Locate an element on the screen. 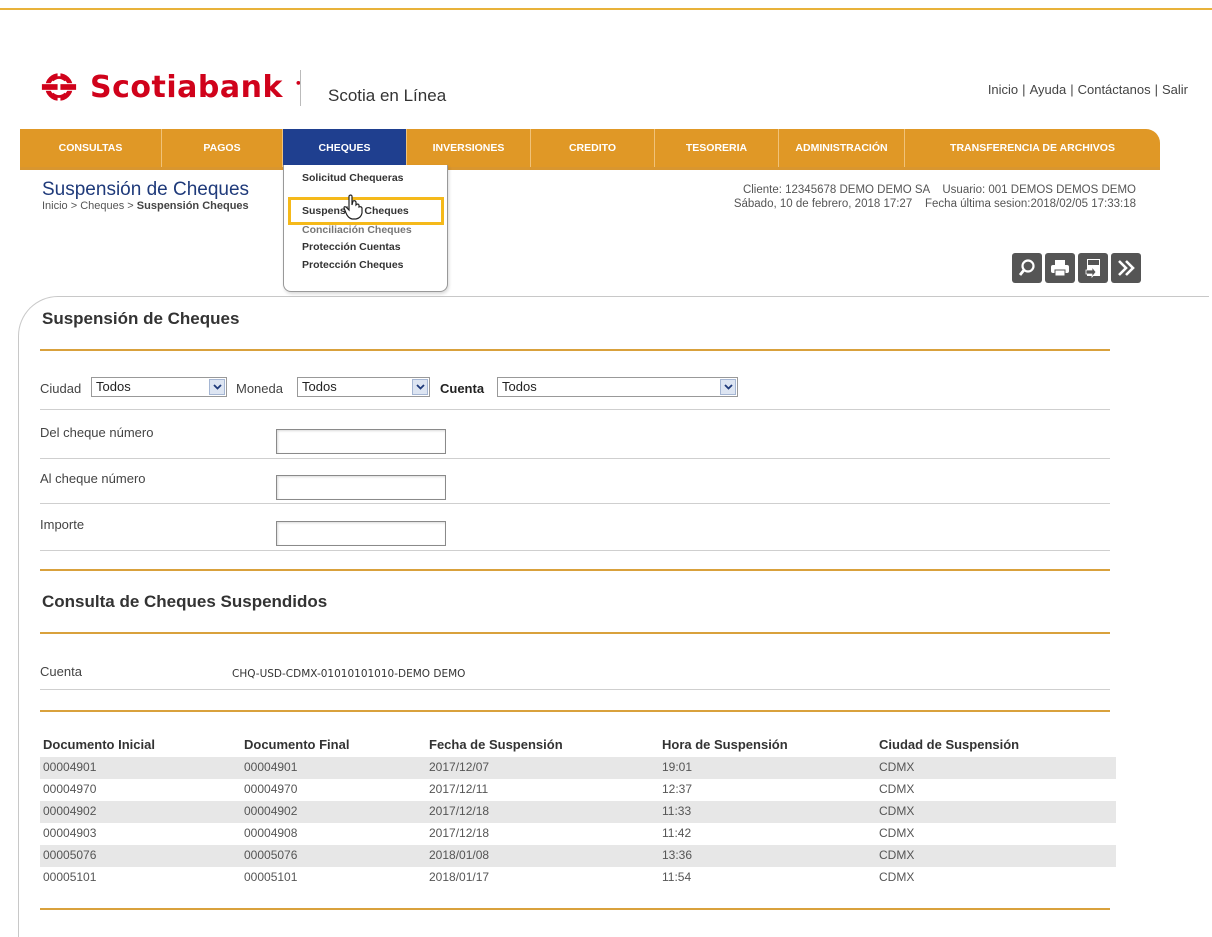 This screenshot has height=937, width=1212. next-button is located at coordinates (1126, 268).